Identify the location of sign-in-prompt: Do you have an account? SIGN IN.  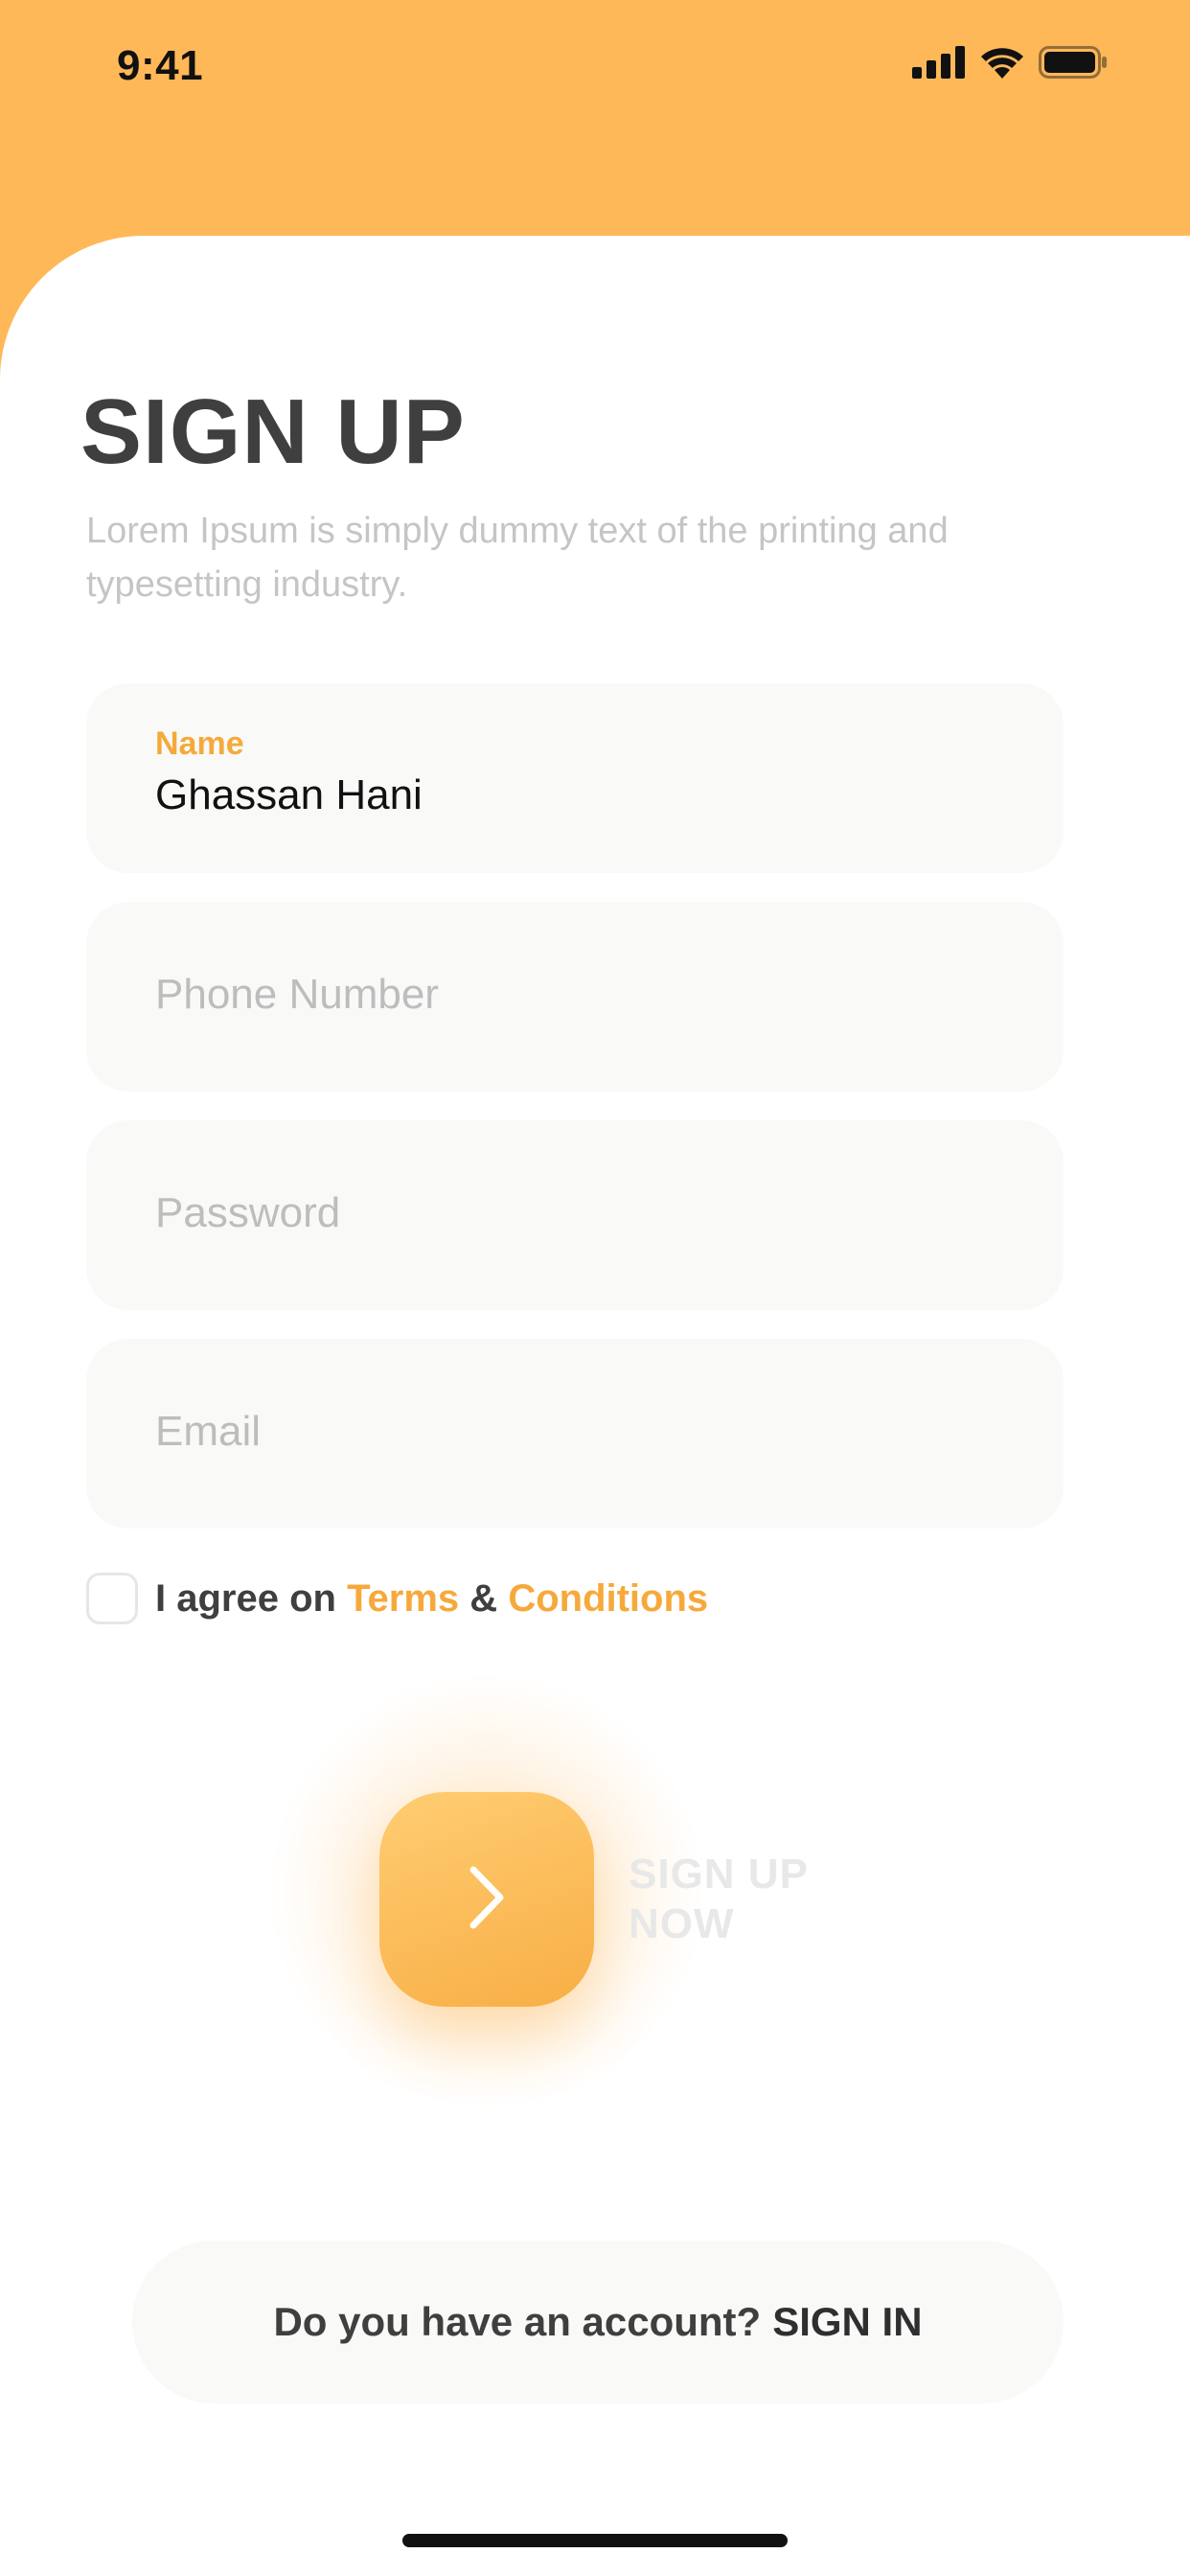
(598, 2322).